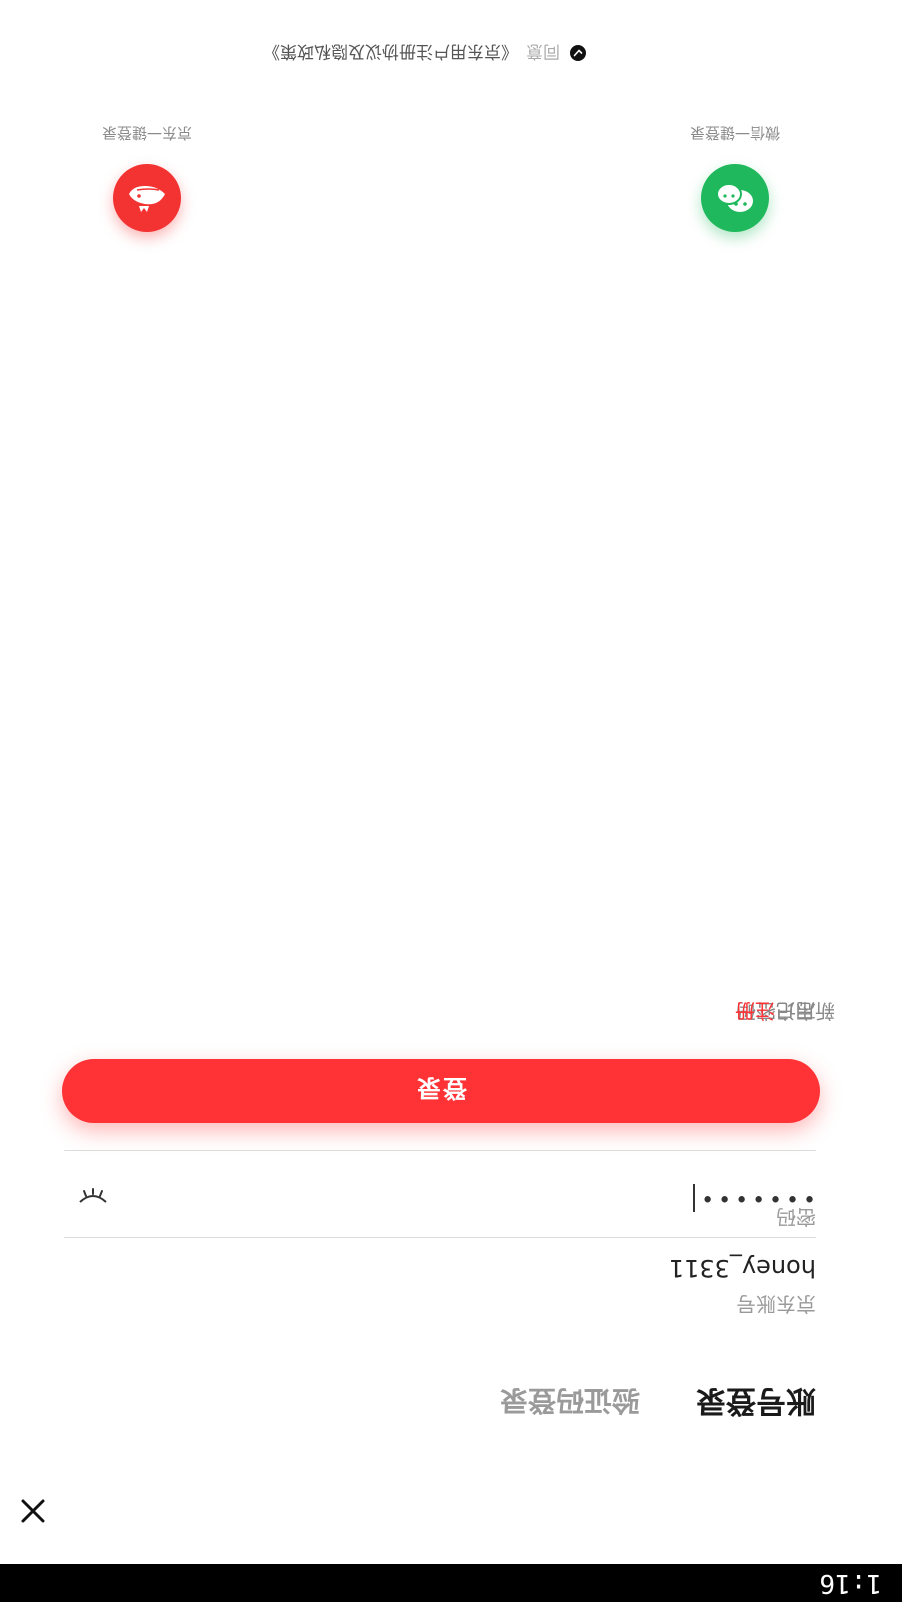 The image size is (902, 1602). What do you see at coordinates (570, 1400) in the screenshot?
I see `tab-sms-login: 验证码登录` at bounding box center [570, 1400].